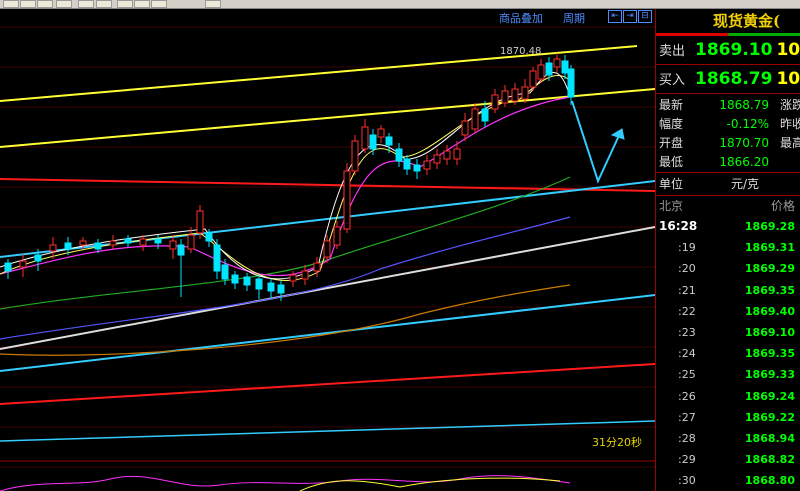 This screenshot has height=491, width=800. What do you see at coordinates (327, 431) in the screenshot?
I see `cyan-trendline-bottom` at bounding box center [327, 431].